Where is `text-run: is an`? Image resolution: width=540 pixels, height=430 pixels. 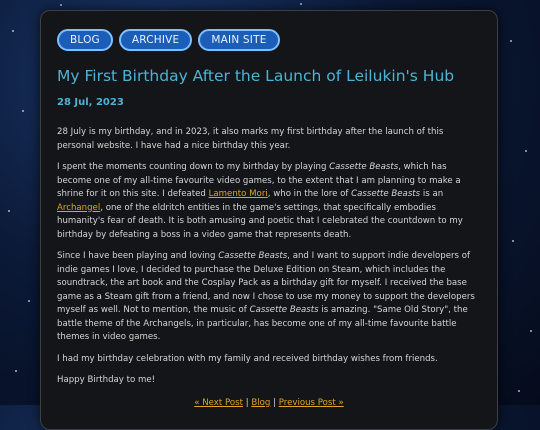 text-run: is an is located at coordinates (432, 194).